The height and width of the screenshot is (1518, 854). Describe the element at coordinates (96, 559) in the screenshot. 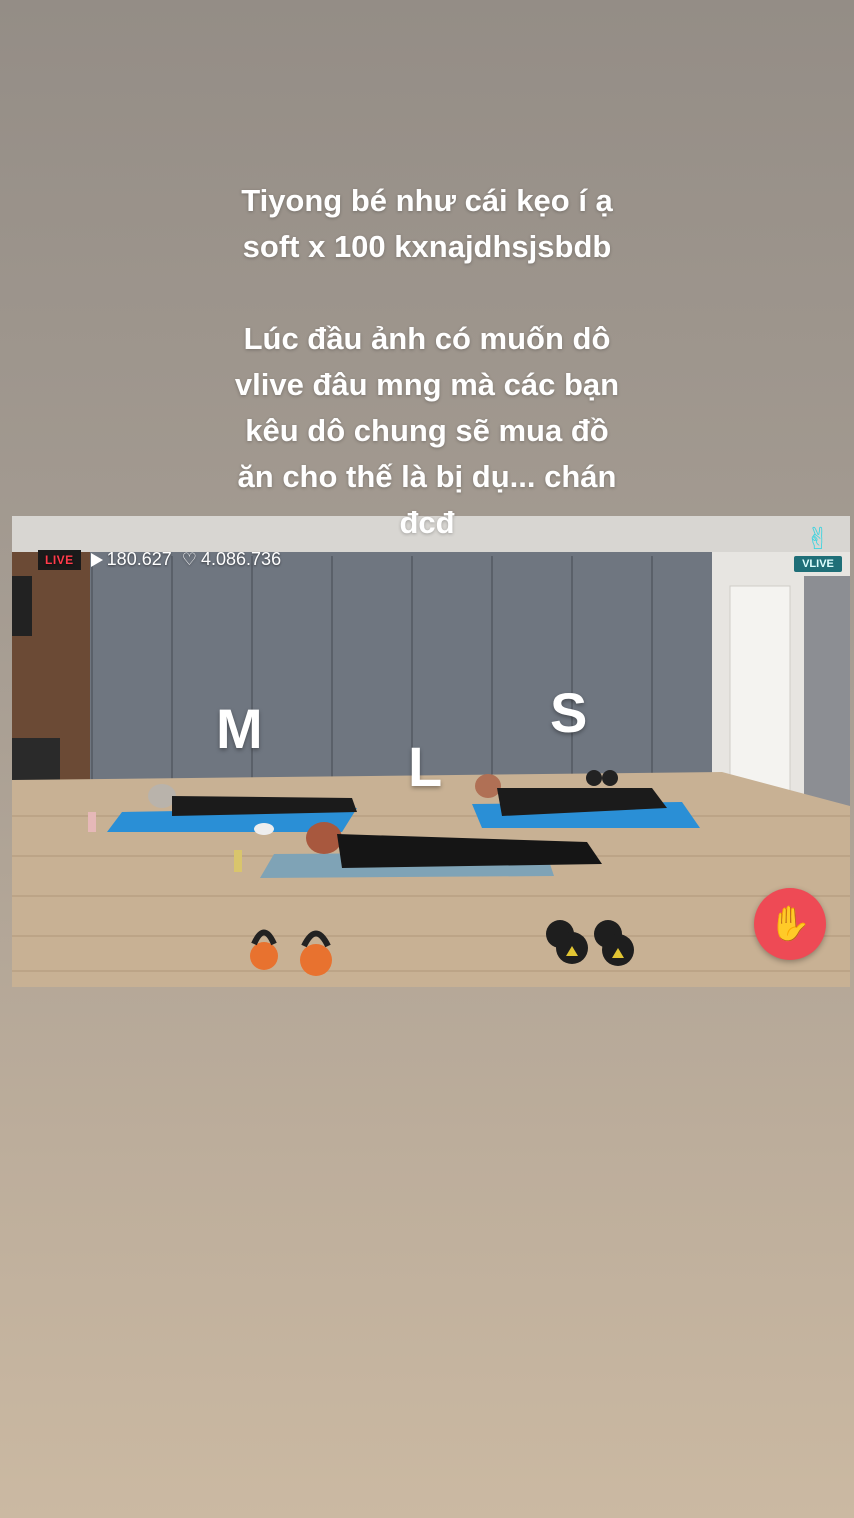

I see `play-icon` at that location.